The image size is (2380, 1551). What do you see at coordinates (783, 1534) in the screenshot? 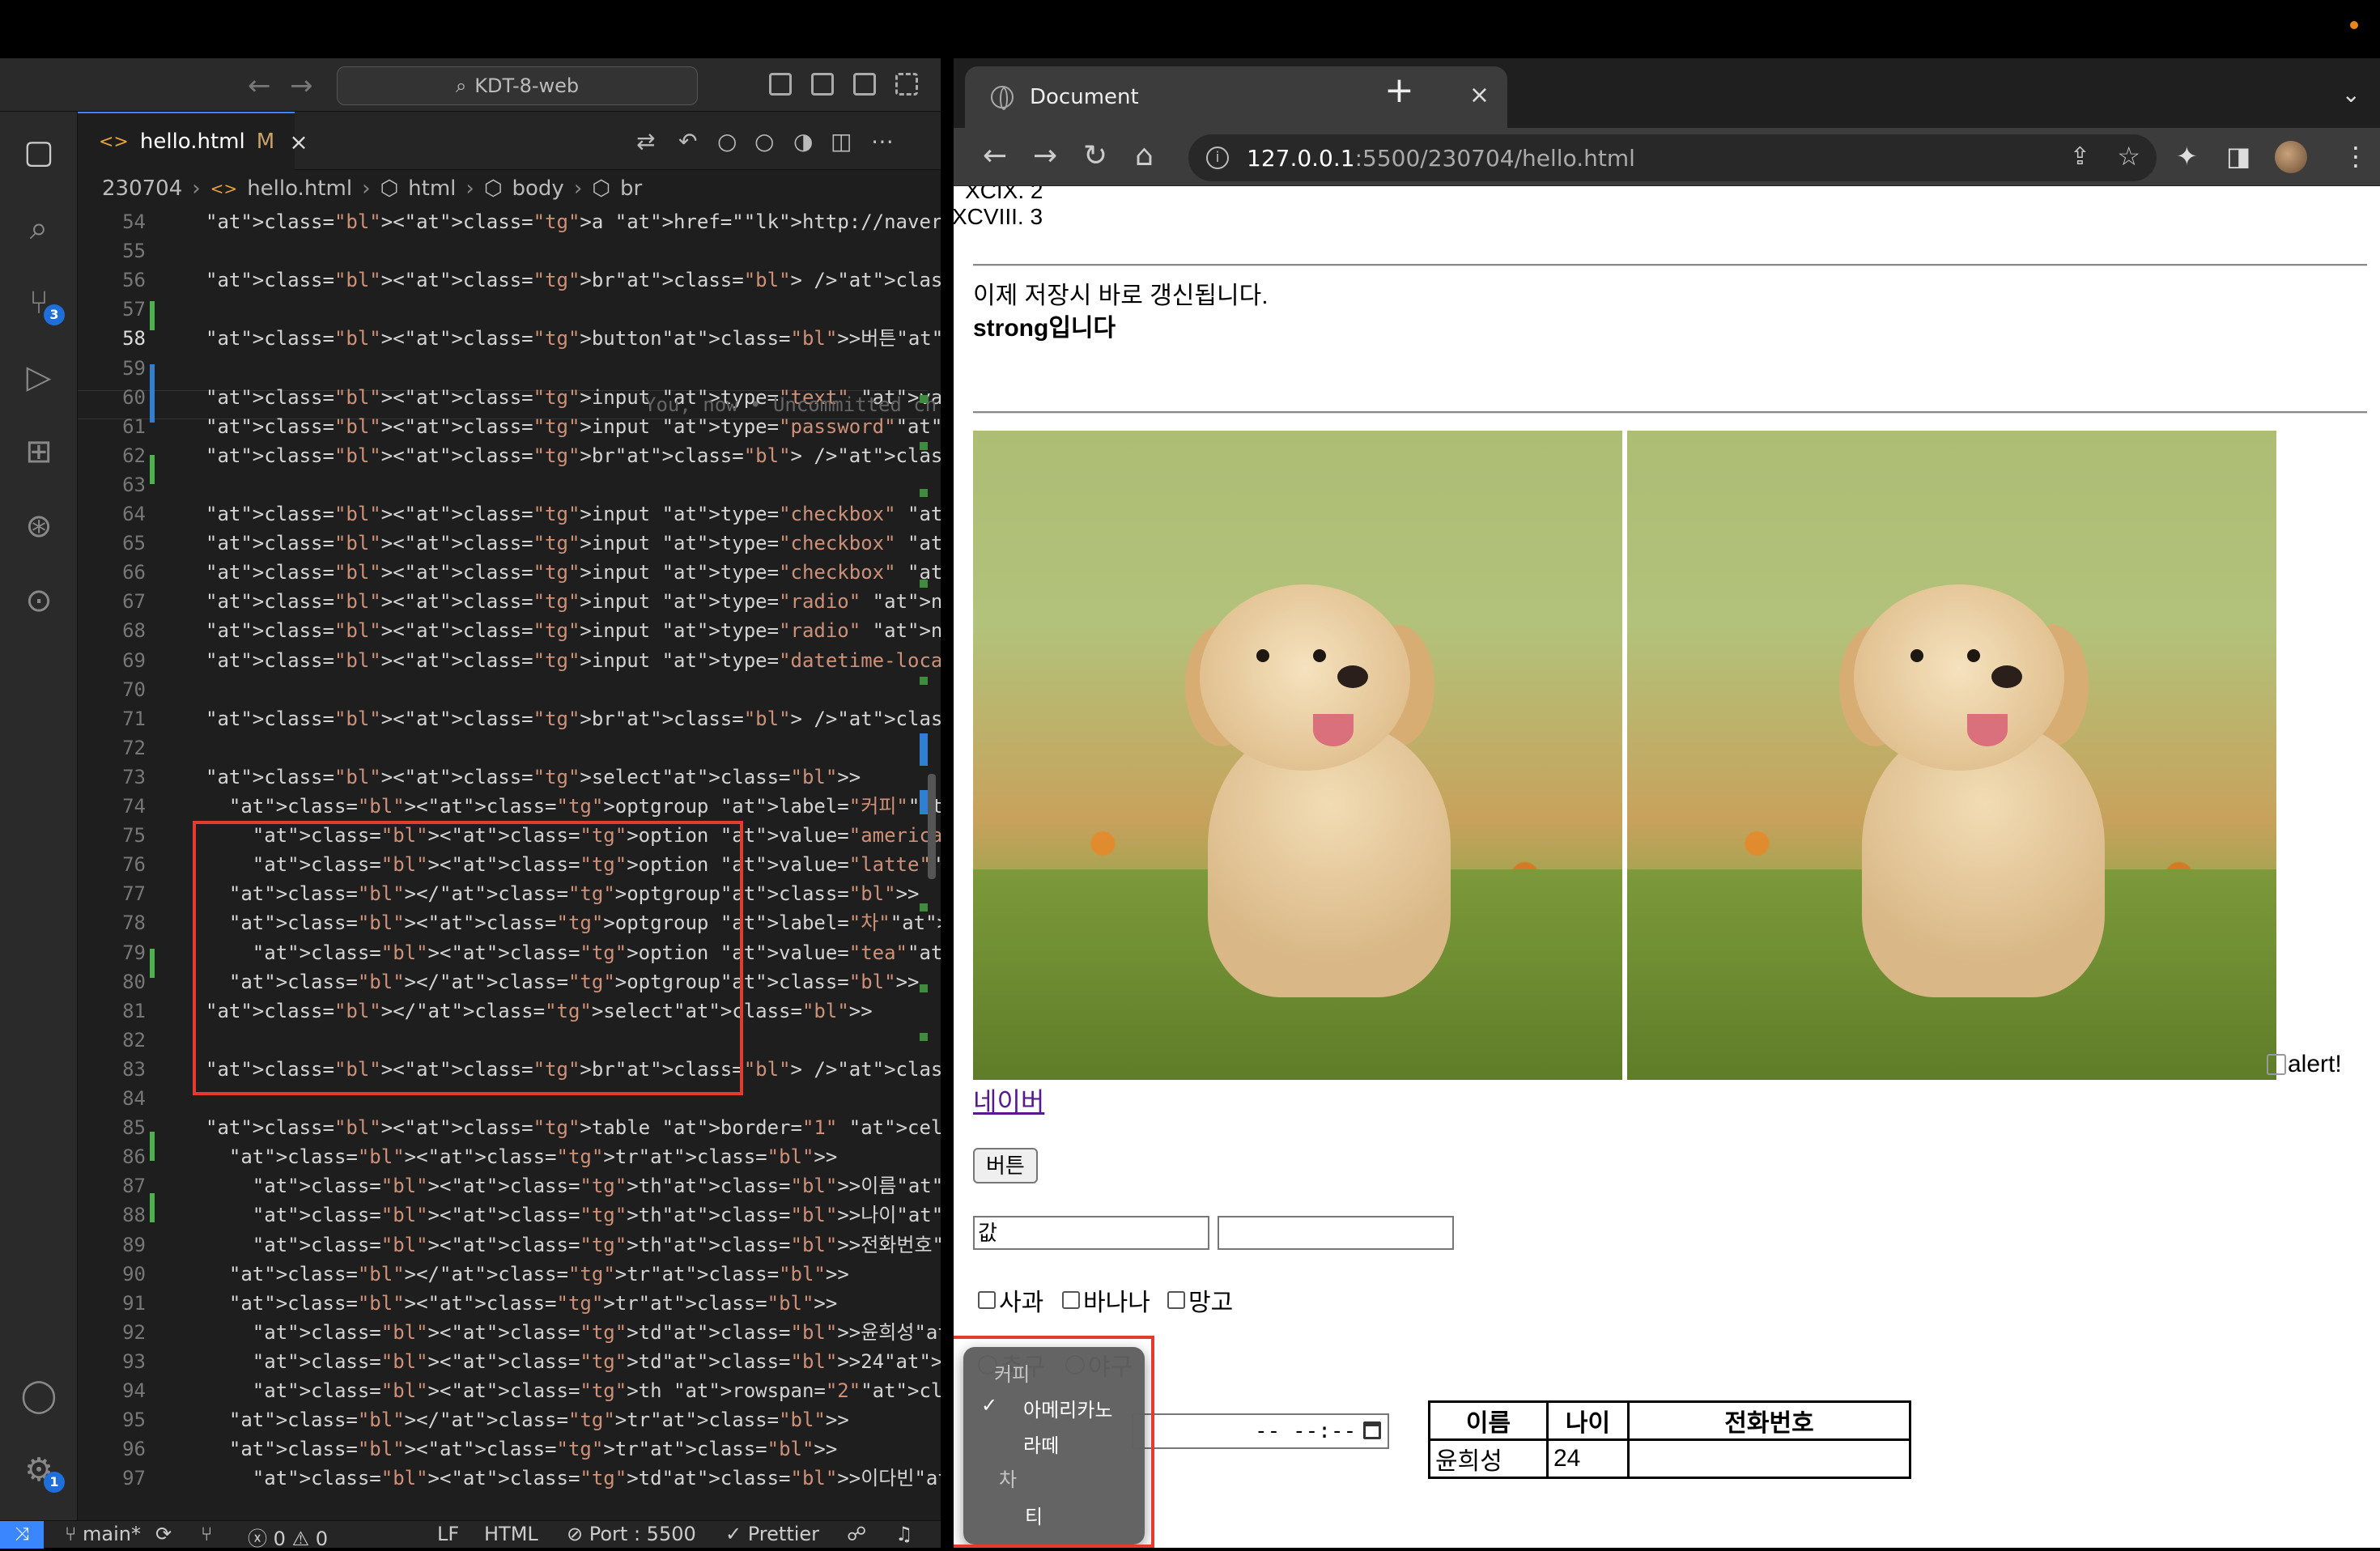
I see `prettier-label: Prettier` at bounding box center [783, 1534].